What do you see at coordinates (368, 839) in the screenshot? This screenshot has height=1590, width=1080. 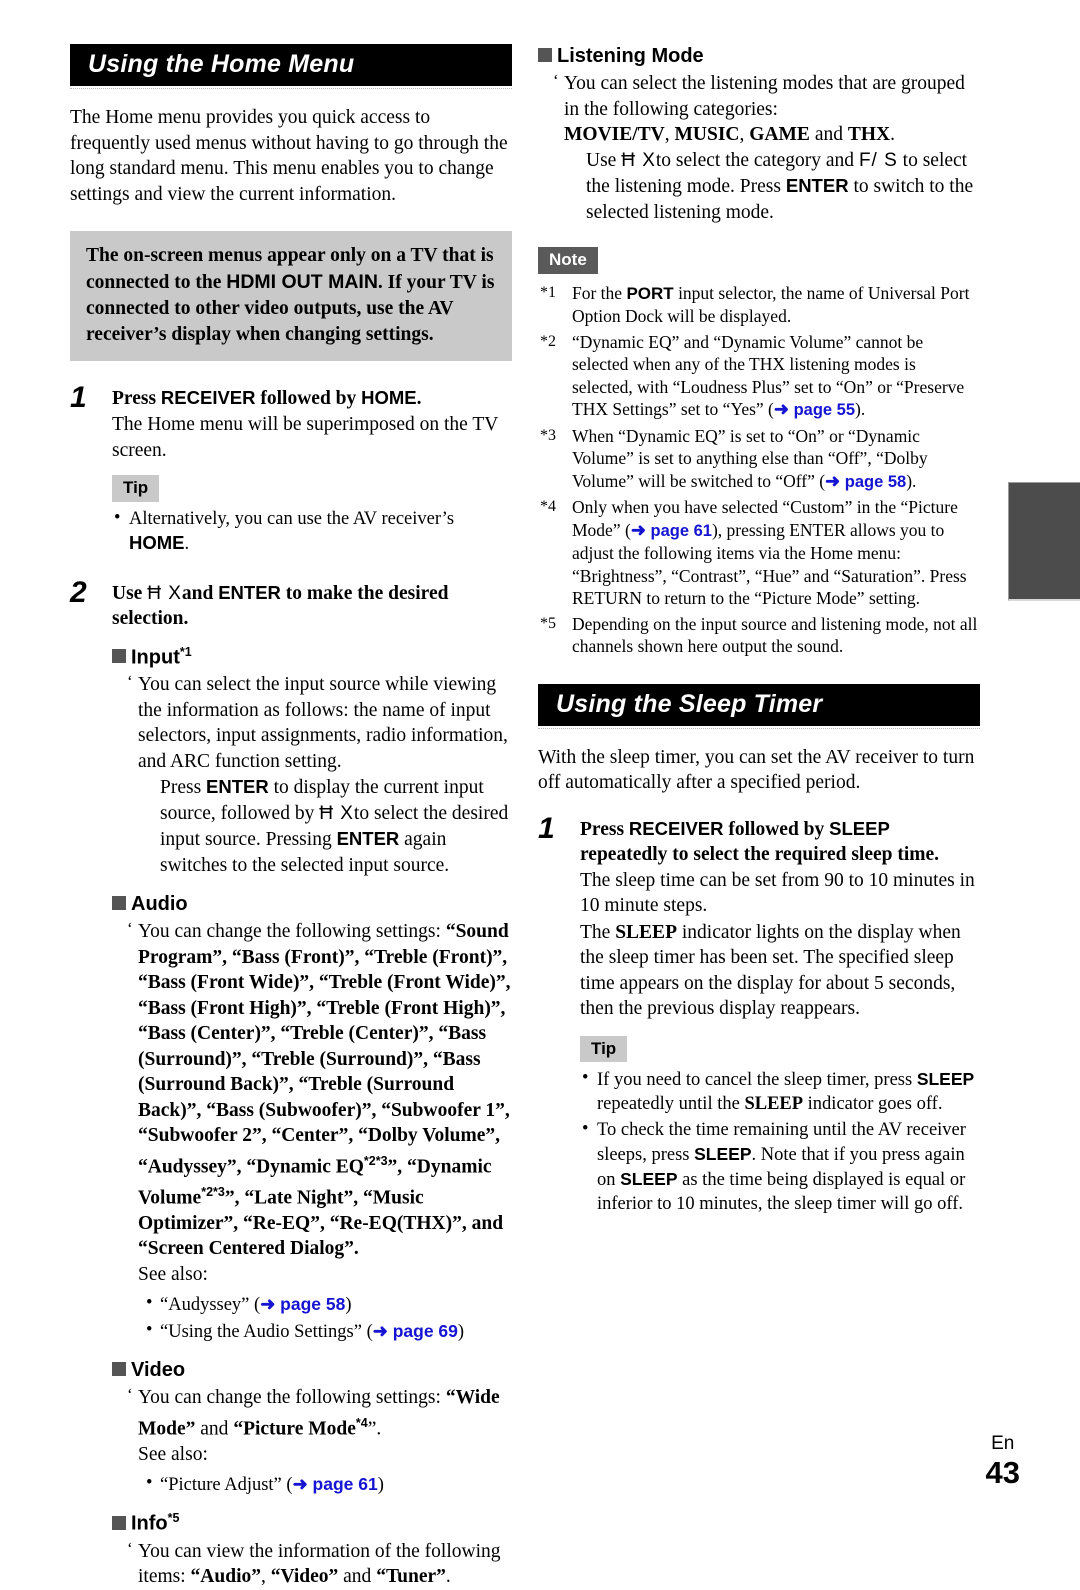 I see `enter-key-input-2: ENTER` at bounding box center [368, 839].